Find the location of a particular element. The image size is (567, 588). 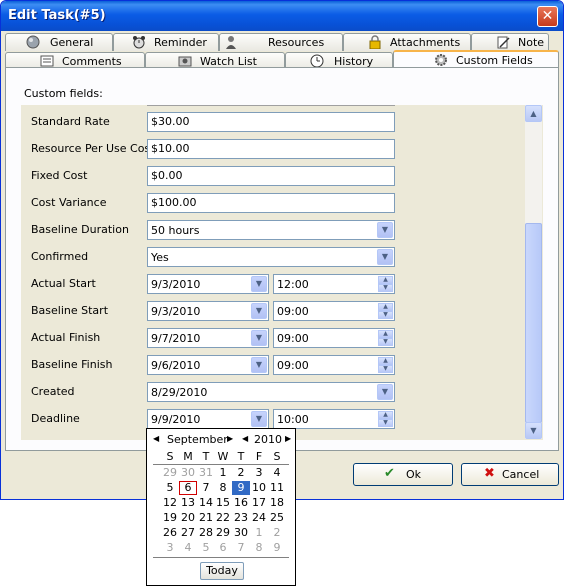

calendar-day: 15 is located at coordinates (223, 503).